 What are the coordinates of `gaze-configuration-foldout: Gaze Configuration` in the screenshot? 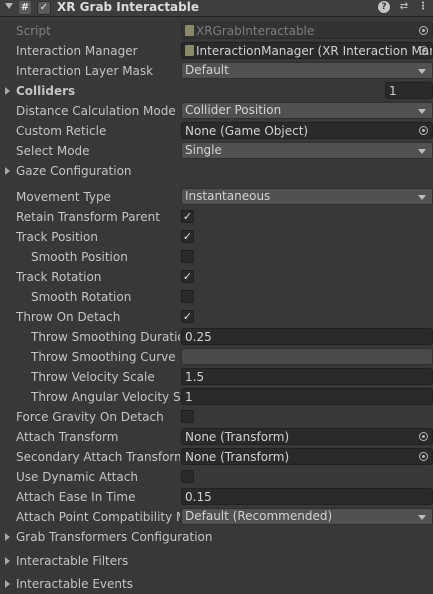 It's located at (216, 171).